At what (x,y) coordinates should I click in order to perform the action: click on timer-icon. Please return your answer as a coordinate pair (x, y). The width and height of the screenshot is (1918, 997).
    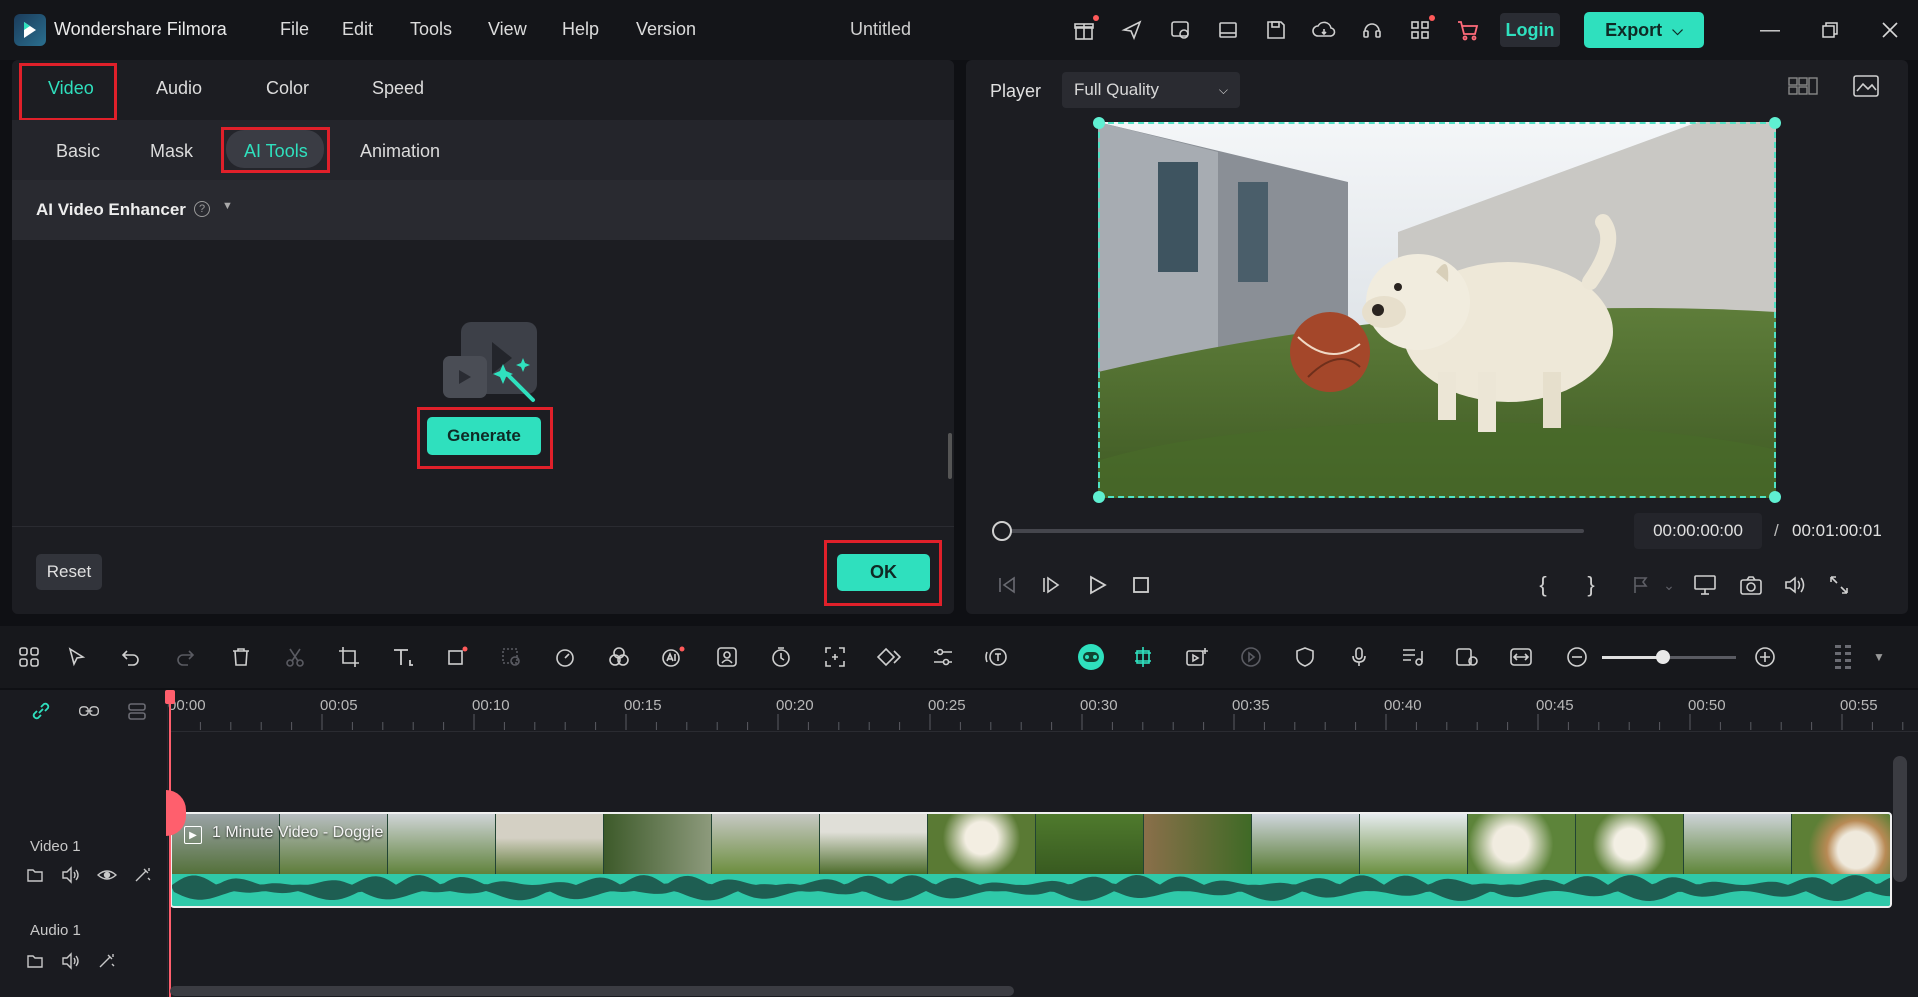
    Looking at the image, I should click on (781, 657).